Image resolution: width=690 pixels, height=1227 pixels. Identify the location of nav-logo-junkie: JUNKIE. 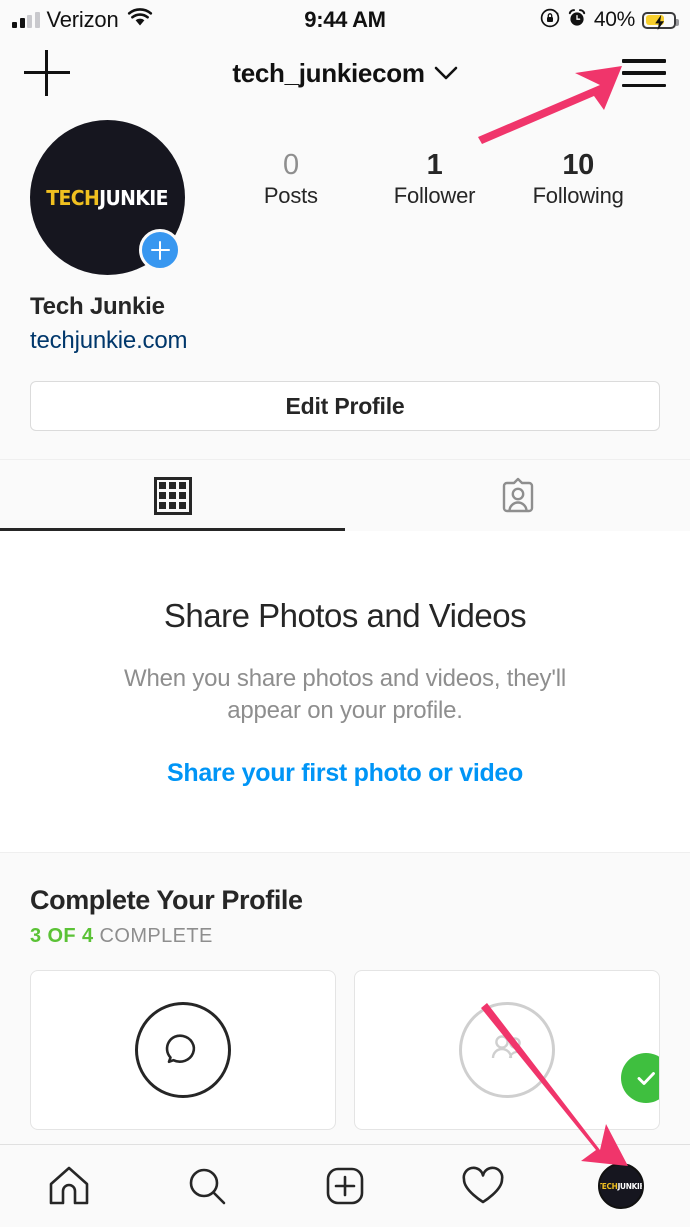
(630, 1186).